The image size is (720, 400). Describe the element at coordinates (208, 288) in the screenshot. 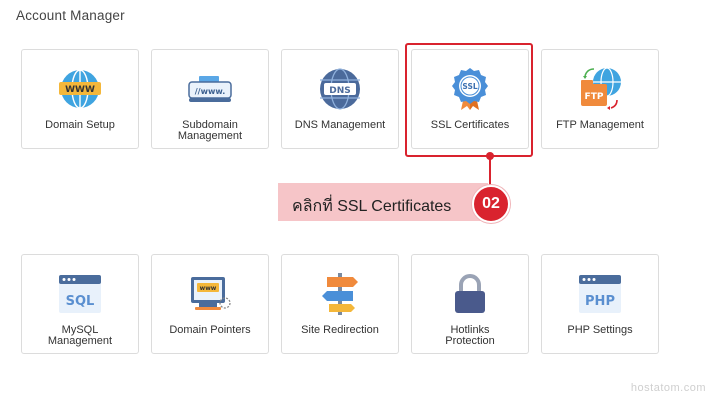

I see `svg-text: www` at that location.